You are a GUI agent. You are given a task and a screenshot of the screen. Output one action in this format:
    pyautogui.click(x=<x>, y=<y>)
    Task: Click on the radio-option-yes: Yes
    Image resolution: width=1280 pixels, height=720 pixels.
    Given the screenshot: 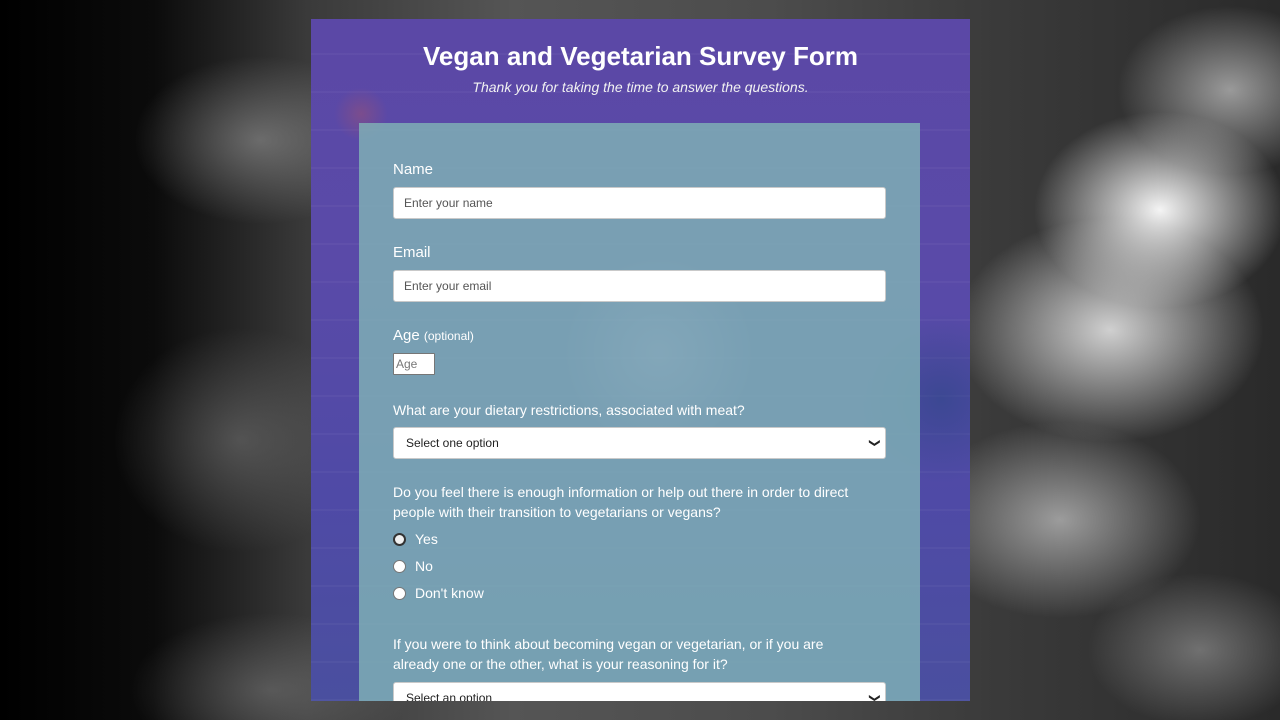 What is the action you would take?
    pyautogui.click(x=415, y=539)
    